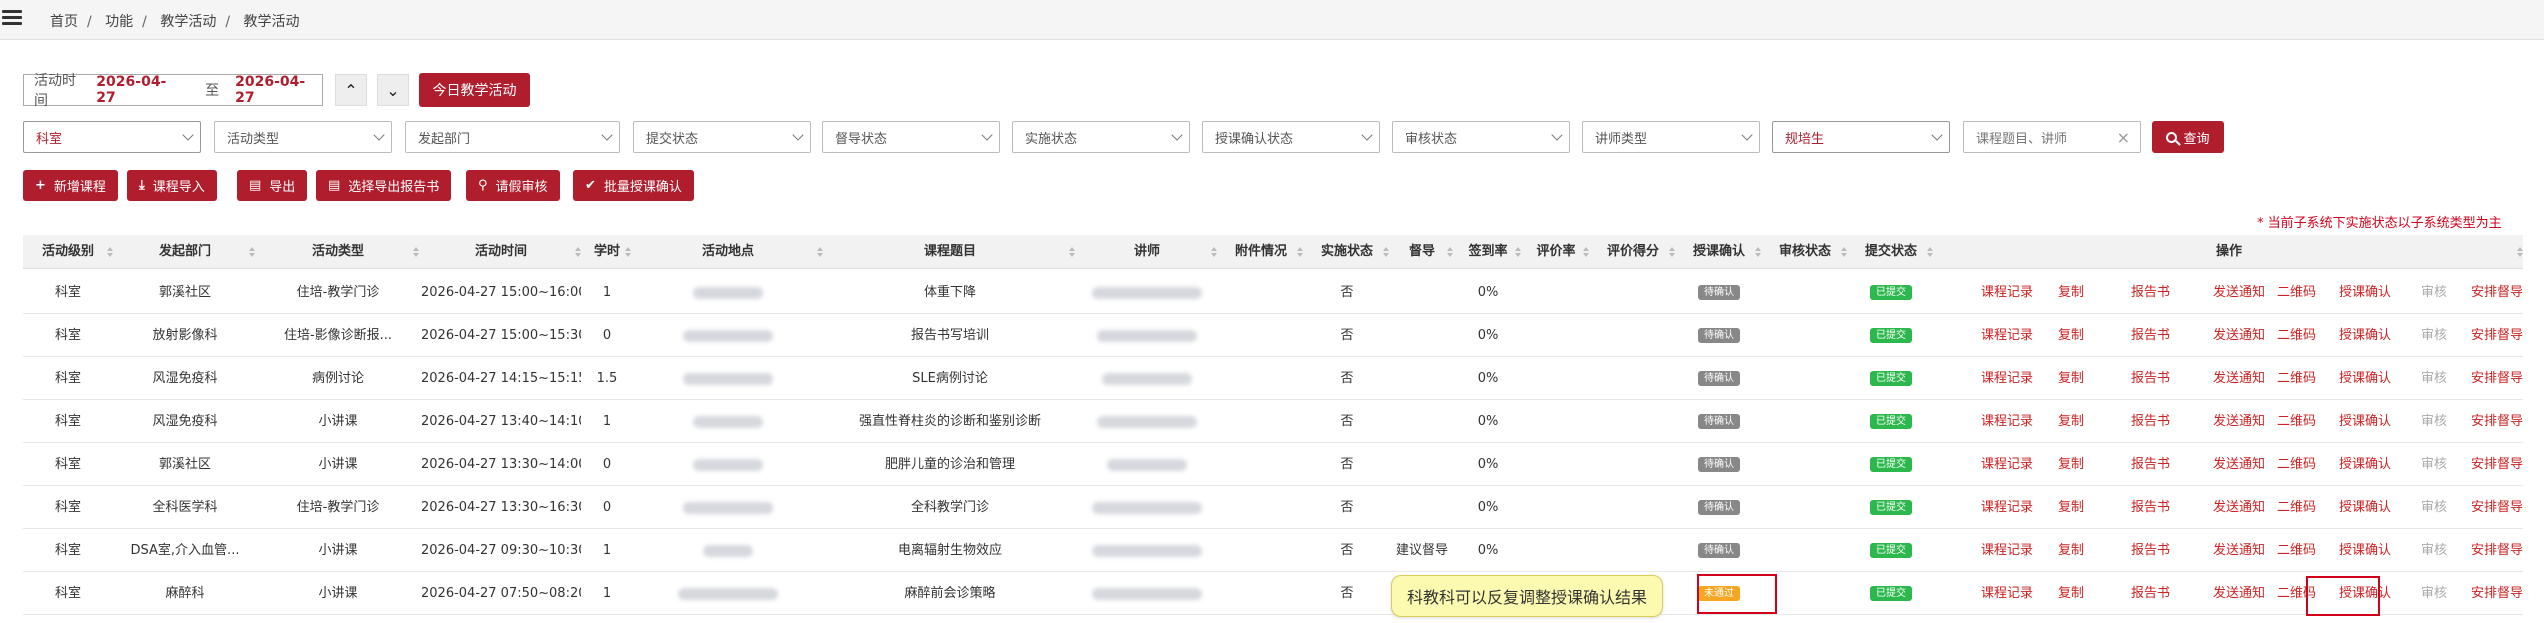  Describe the element at coordinates (1481, 137) in the screenshot. I see `review-status-select: 审核状态` at that location.